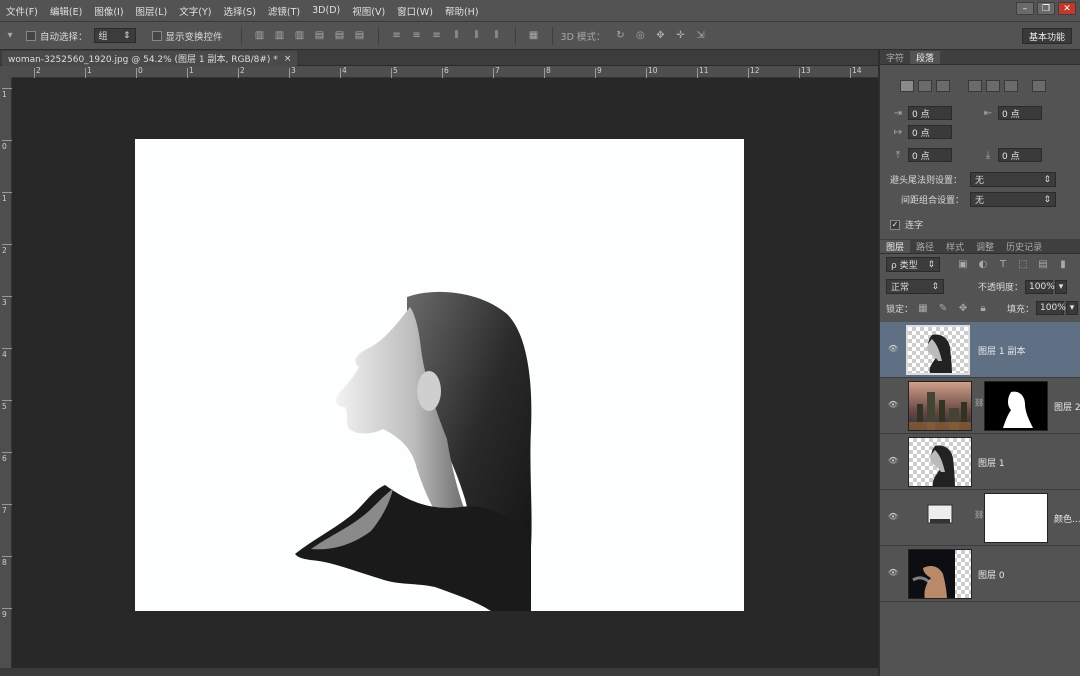 The image size is (1080, 676). Describe the element at coordinates (907, 86) in the screenshot. I see `align-left-text-icon` at that location.